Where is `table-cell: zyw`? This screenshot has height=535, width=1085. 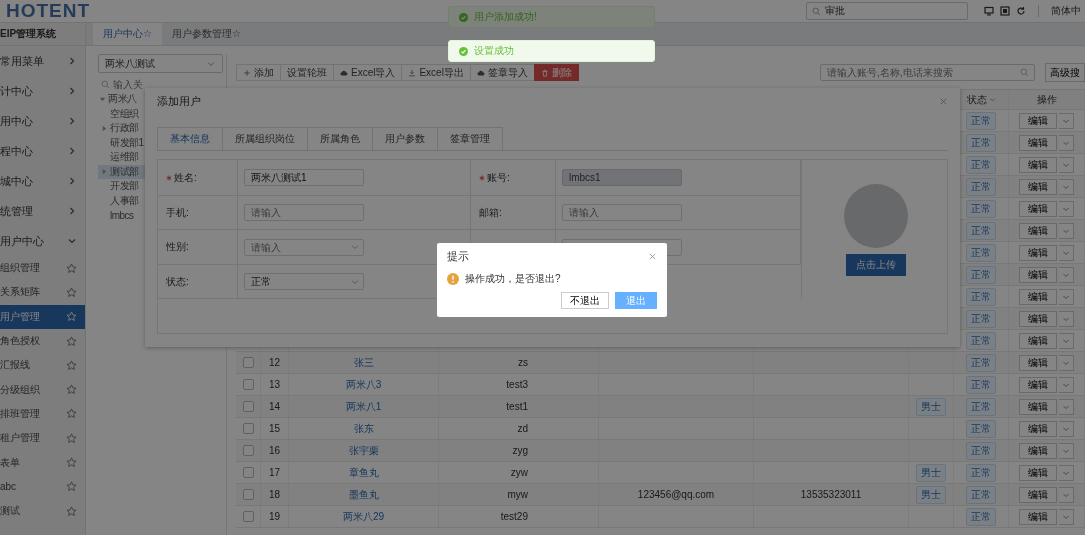
table-cell: zyw is located at coordinates (519, 472).